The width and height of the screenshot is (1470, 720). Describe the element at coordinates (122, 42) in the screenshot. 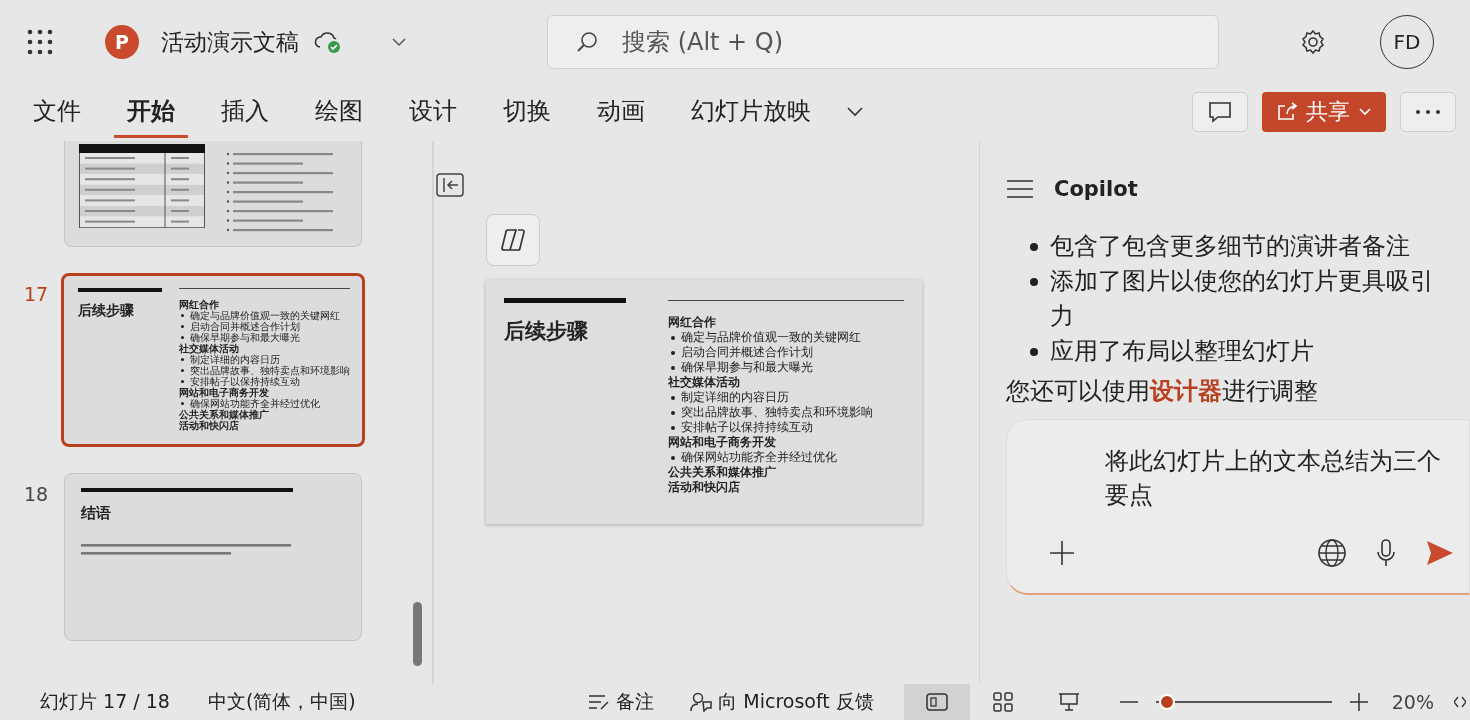

I see `app-logo: P` at that location.